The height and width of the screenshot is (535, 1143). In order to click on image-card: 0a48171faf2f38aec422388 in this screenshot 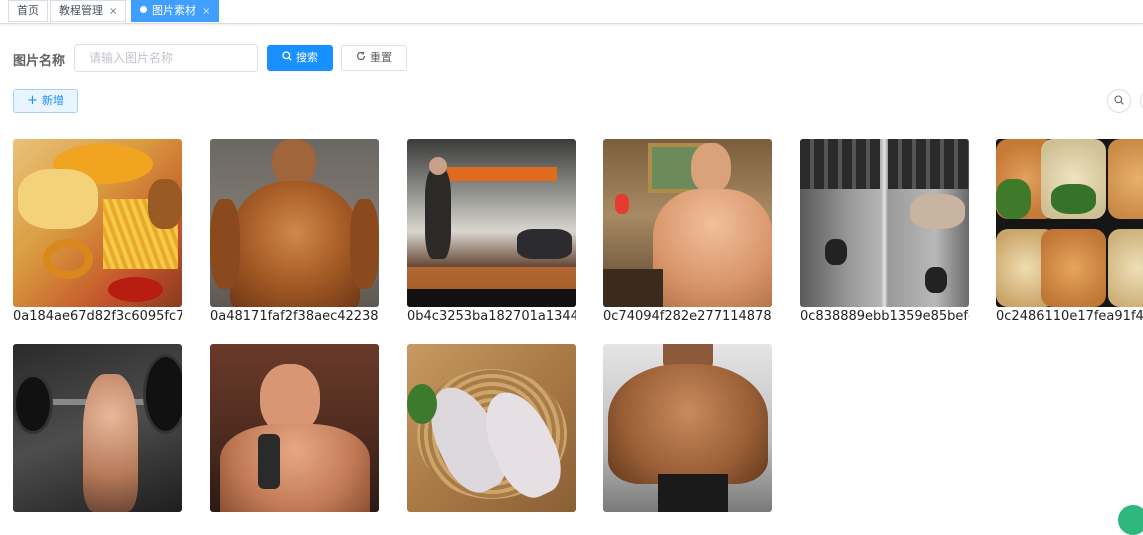, I will do `click(294, 232)`.